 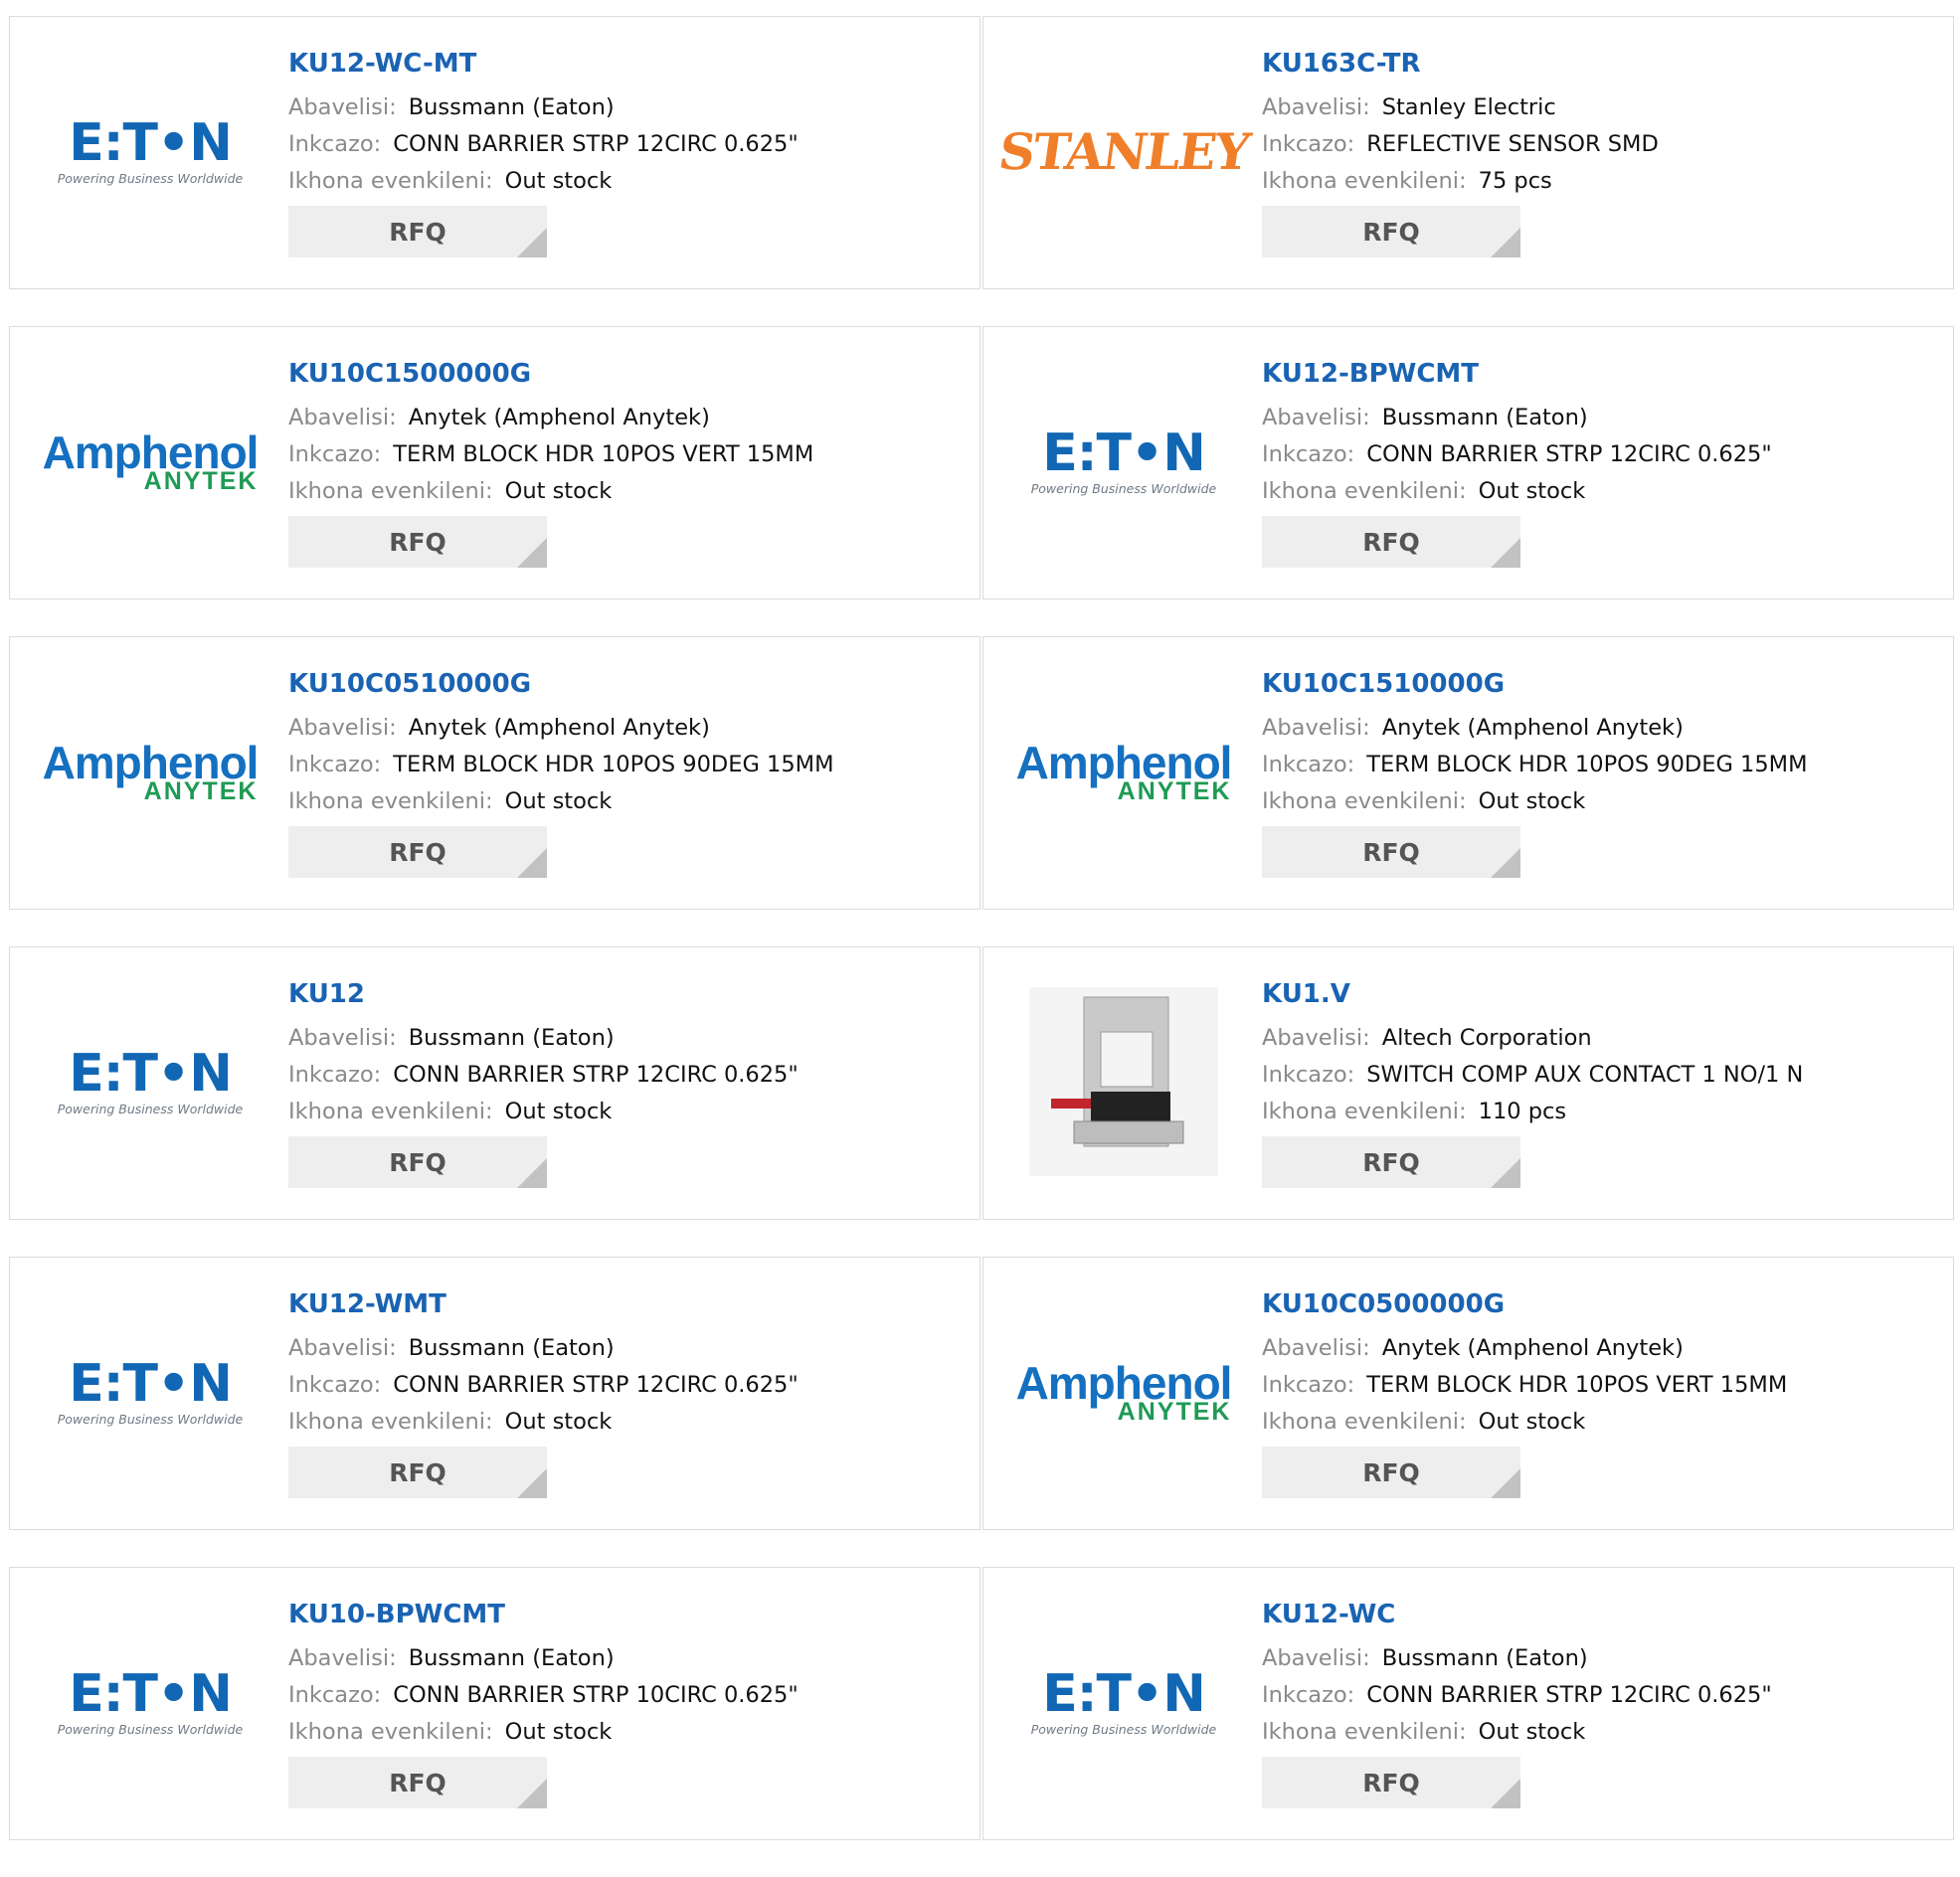 What do you see at coordinates (1127, 1059) in the screenshot?
I see `bracket-window` at bounding box center [1127, 1059].